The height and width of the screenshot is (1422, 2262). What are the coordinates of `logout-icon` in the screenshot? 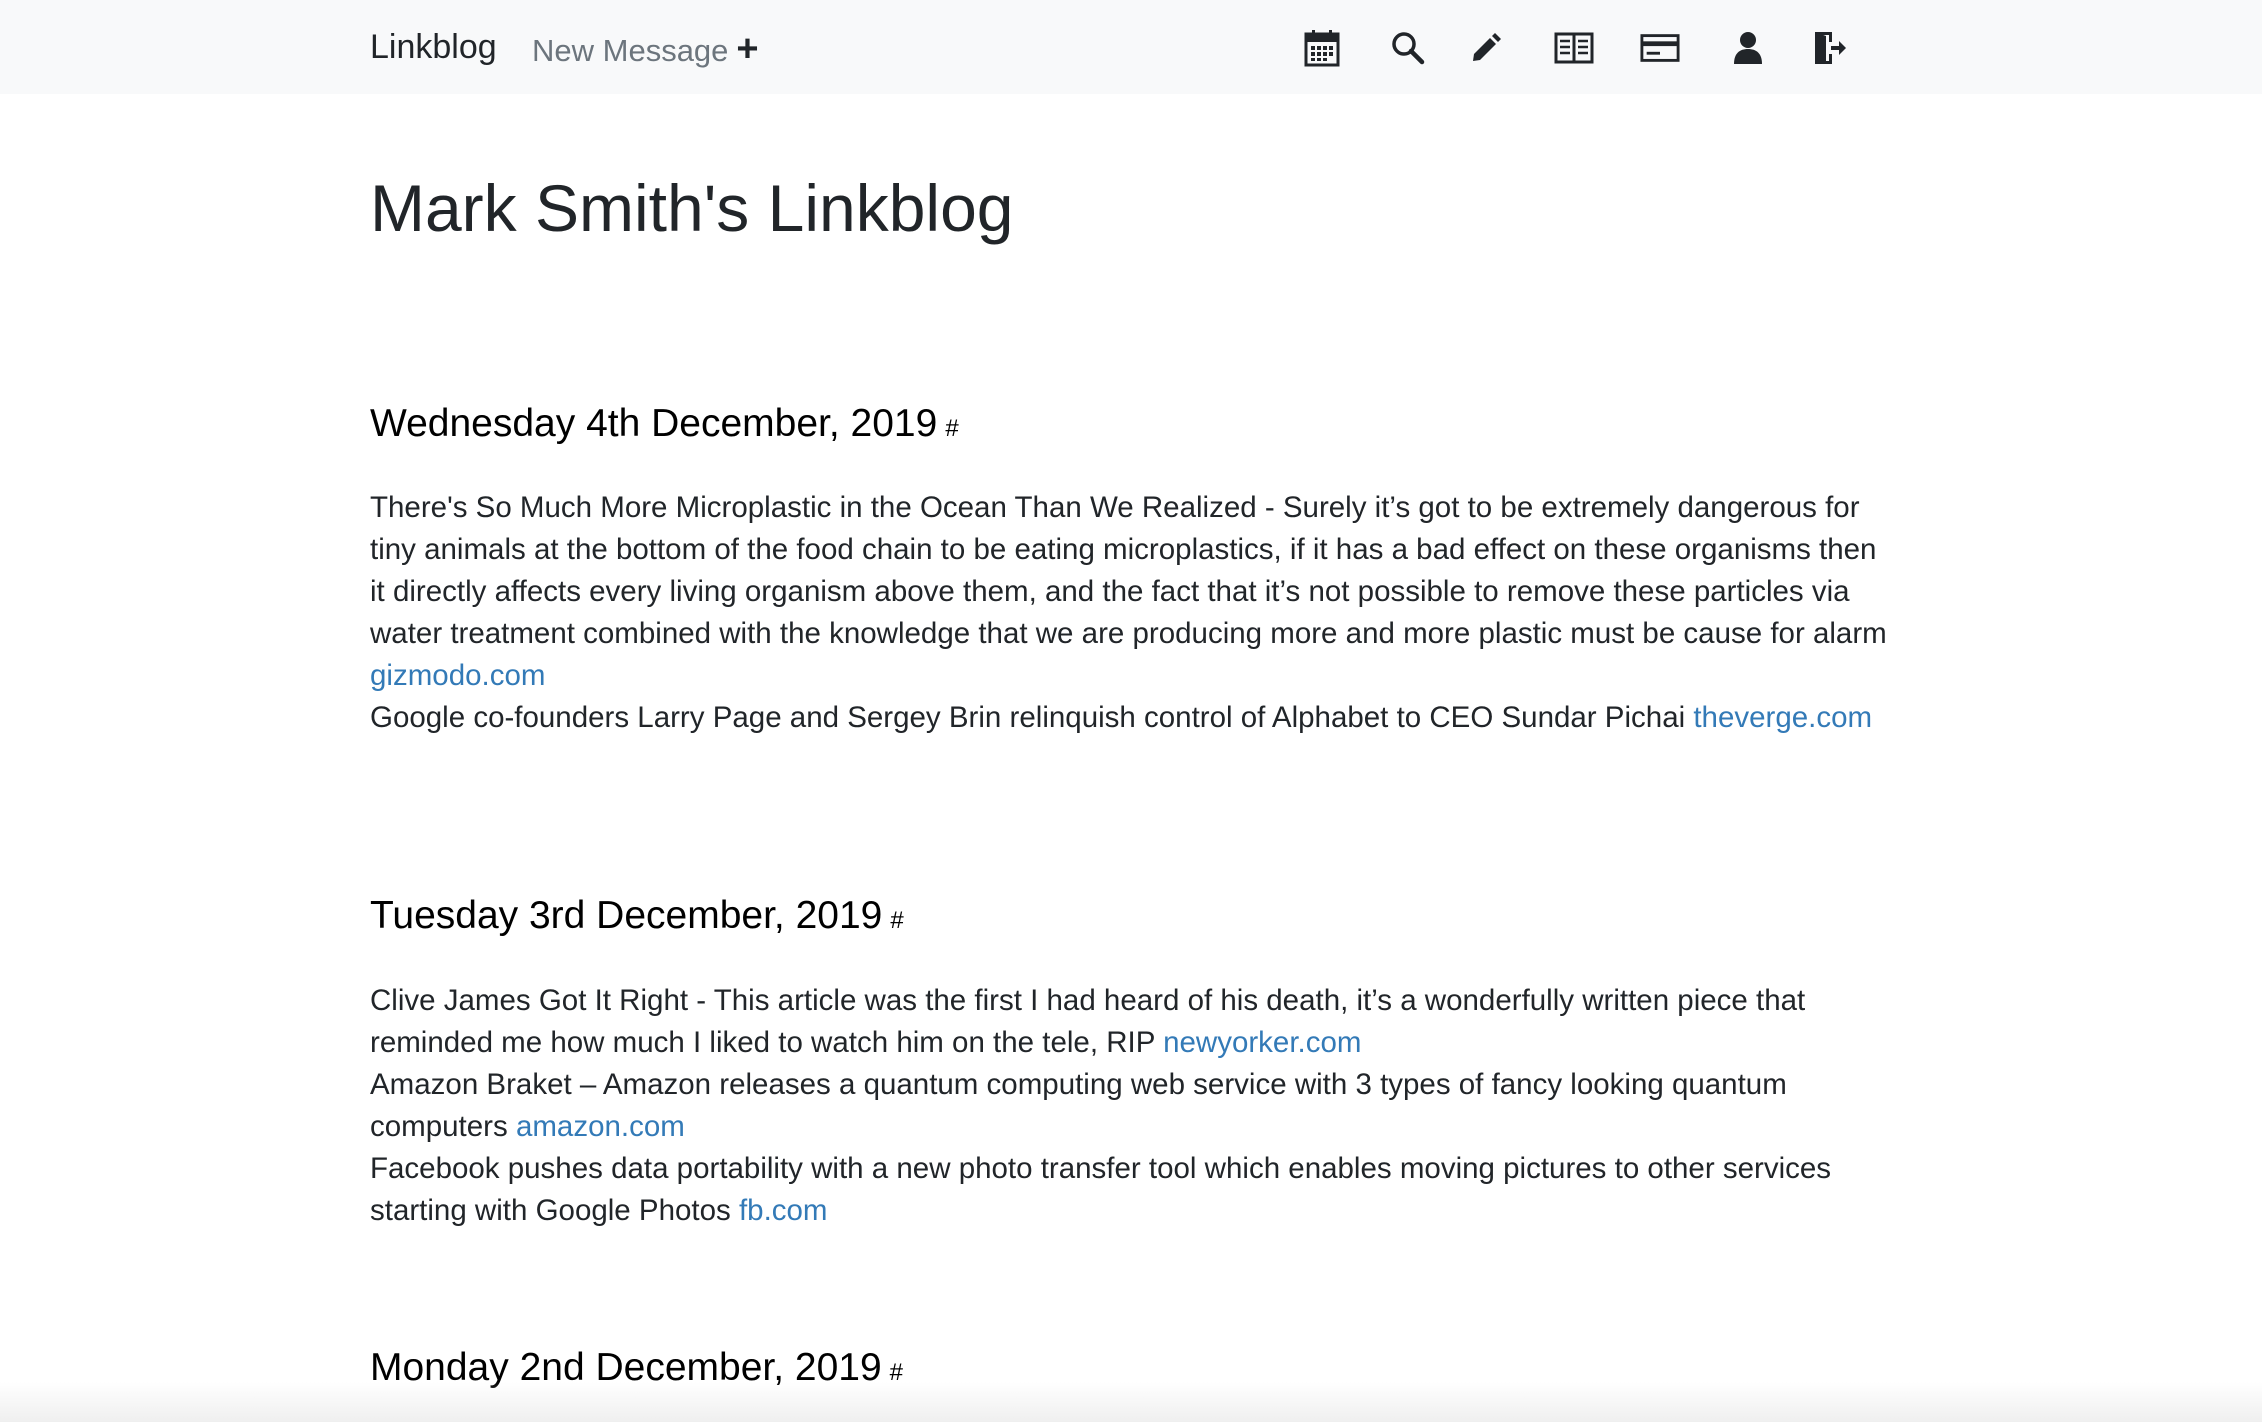 It's located at (1830, 48).